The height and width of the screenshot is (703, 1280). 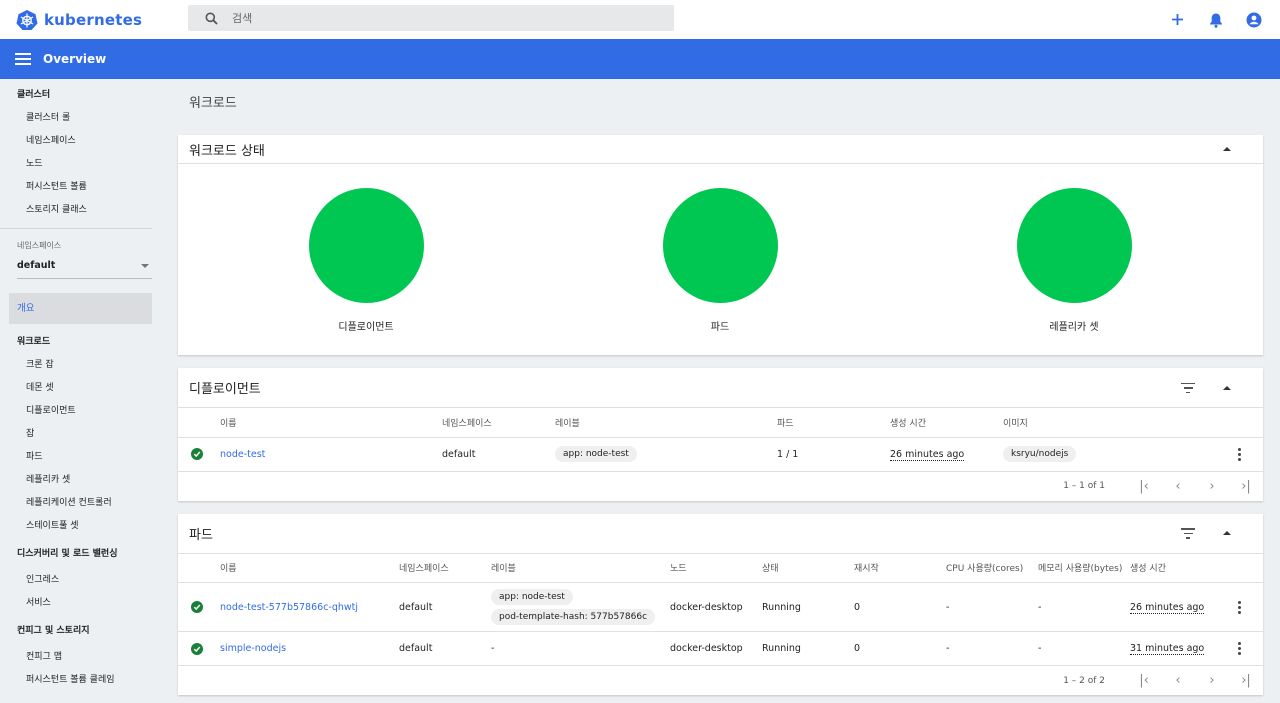 What do you see at coordinates (720, 388) in the screenshot?
I see `deployments-header: 디플로이먼트` at bounding box center [720, 388].